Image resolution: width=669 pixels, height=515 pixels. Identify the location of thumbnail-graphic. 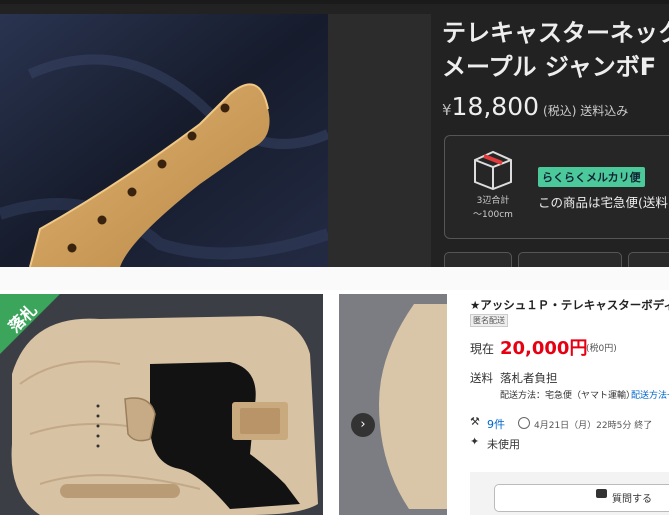
(393, 404).